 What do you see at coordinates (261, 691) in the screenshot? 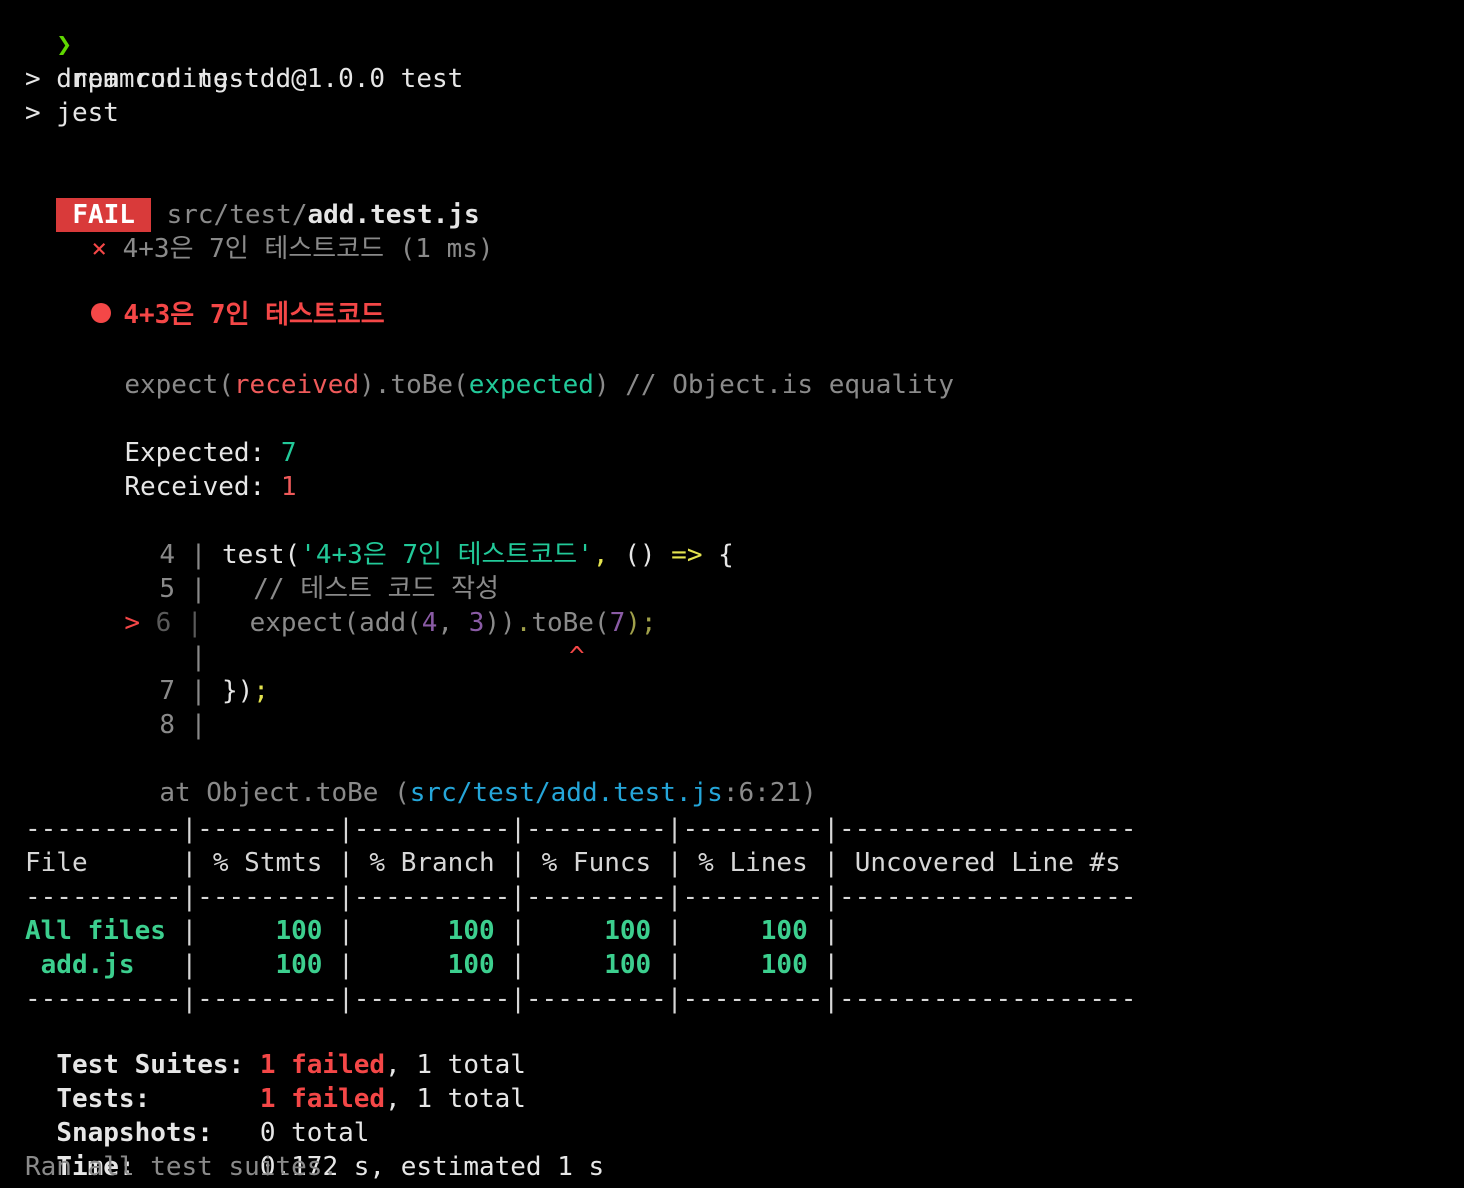
I see `code-token: ;` at bounding box center [261, 691].